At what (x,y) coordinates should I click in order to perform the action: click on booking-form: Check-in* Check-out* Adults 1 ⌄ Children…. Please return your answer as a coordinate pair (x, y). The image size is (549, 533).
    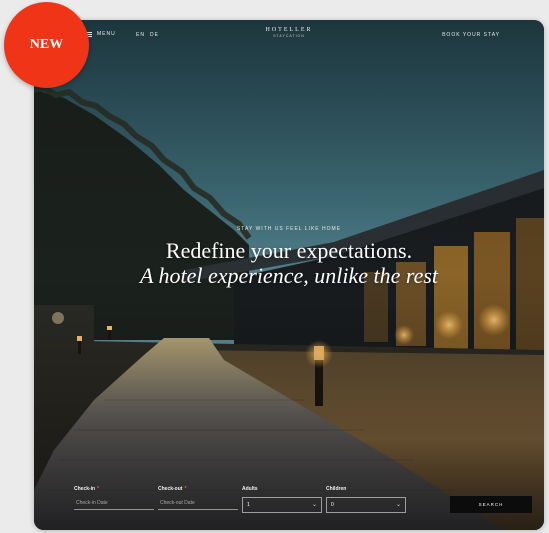
    Looking at the image, I should click on (303, 501).